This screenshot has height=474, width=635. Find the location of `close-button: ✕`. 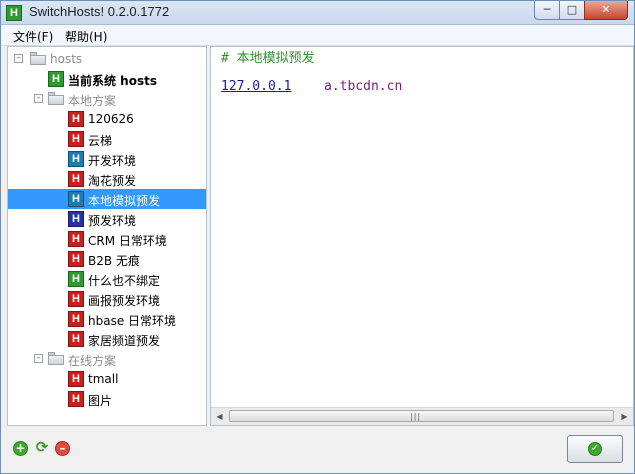

close-button: ✕ is located at coordinates (606, 10).